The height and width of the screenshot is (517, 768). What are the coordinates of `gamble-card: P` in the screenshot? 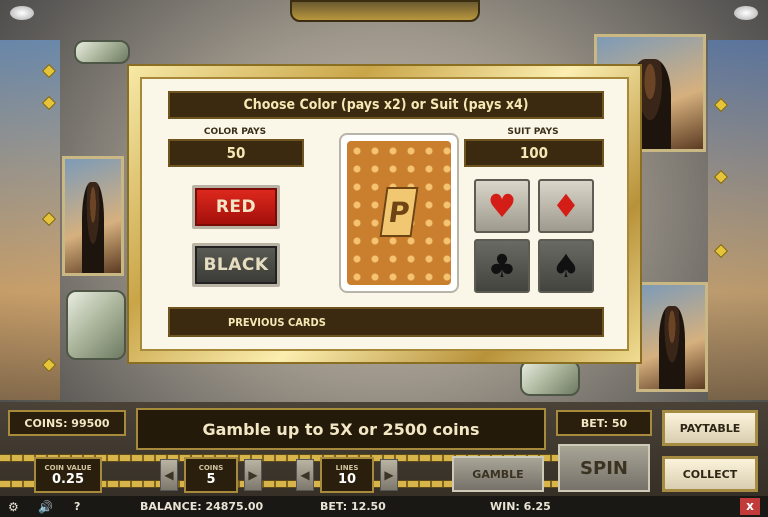 It's located at (399, 213).